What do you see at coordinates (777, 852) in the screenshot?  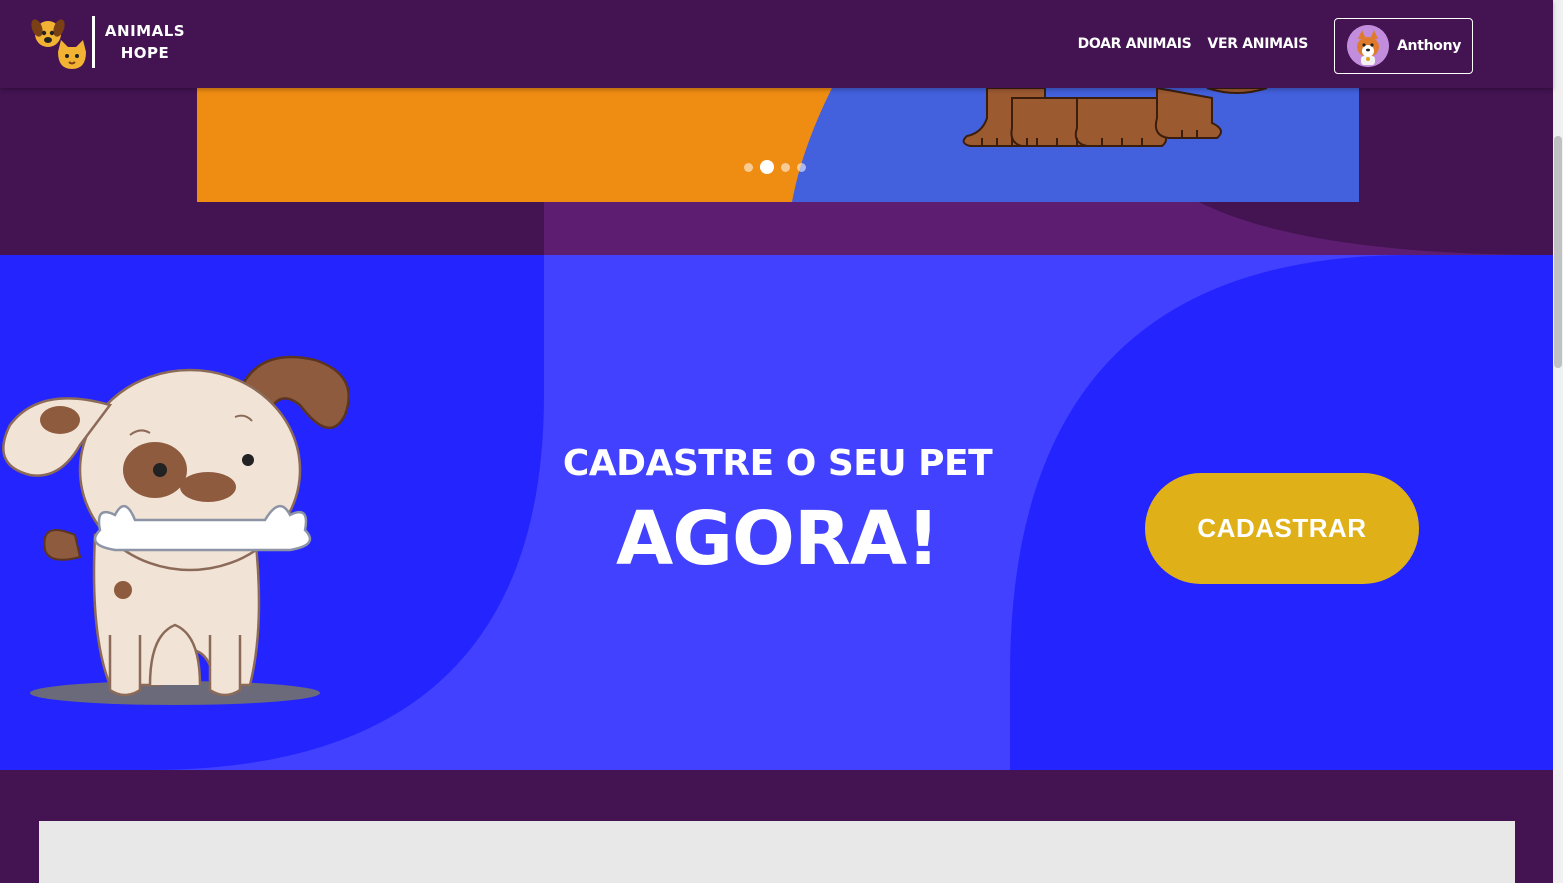 I see `content-card` at bounding box center [777, 852].